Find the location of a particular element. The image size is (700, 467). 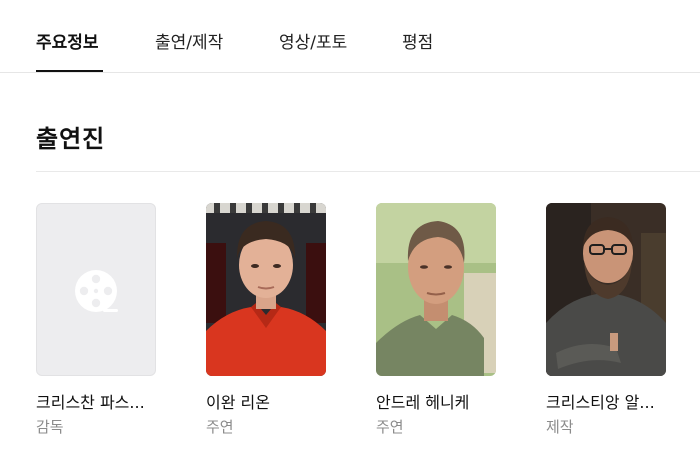

cast-photo-placeholder is located at coordinates (96, 289).